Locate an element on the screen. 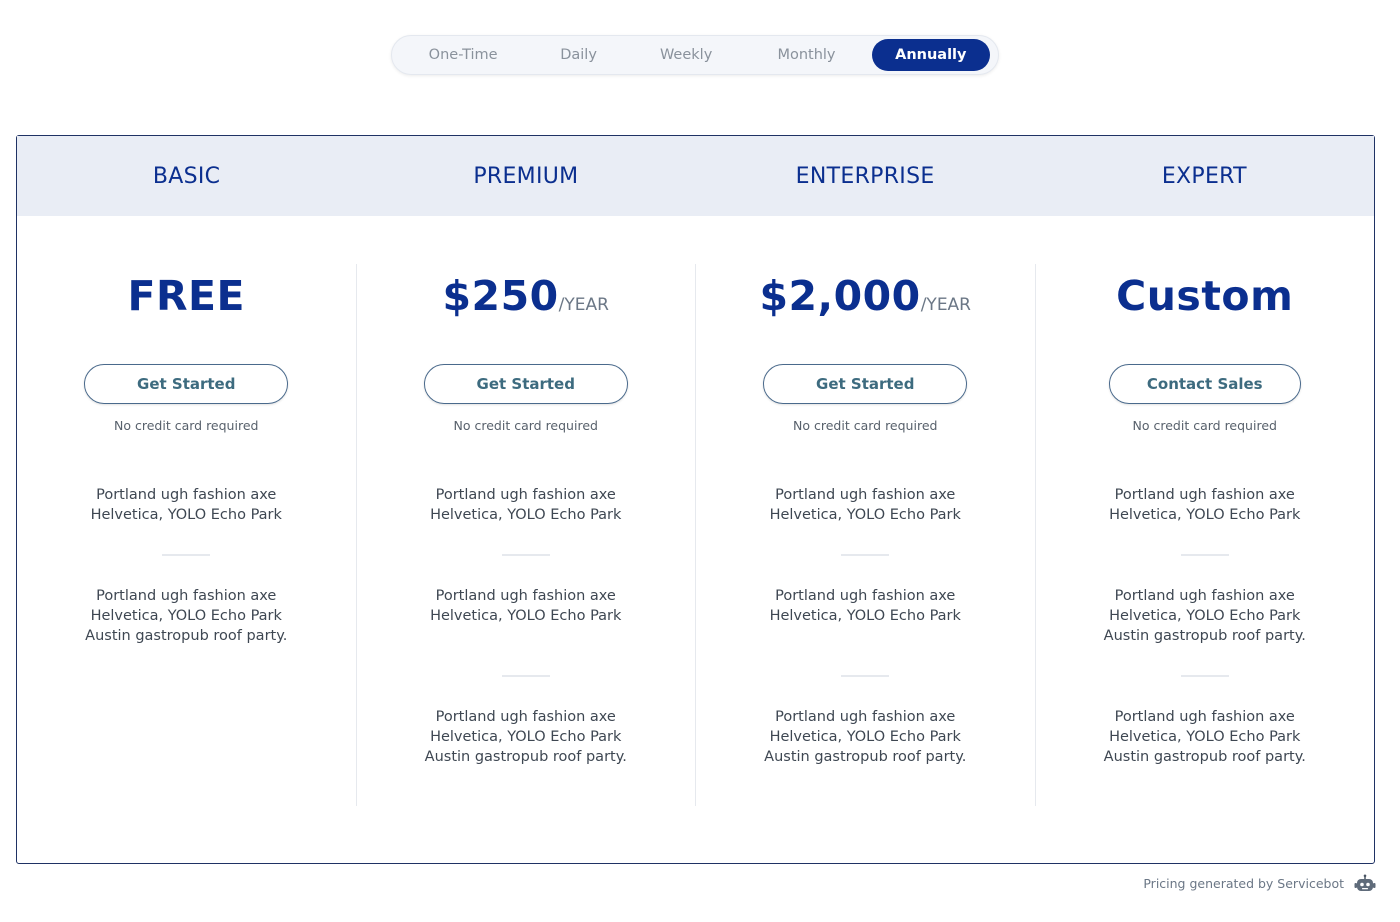 The image size is (1400, 922). price-amount: Custom is located at coordinates (1205, 296).